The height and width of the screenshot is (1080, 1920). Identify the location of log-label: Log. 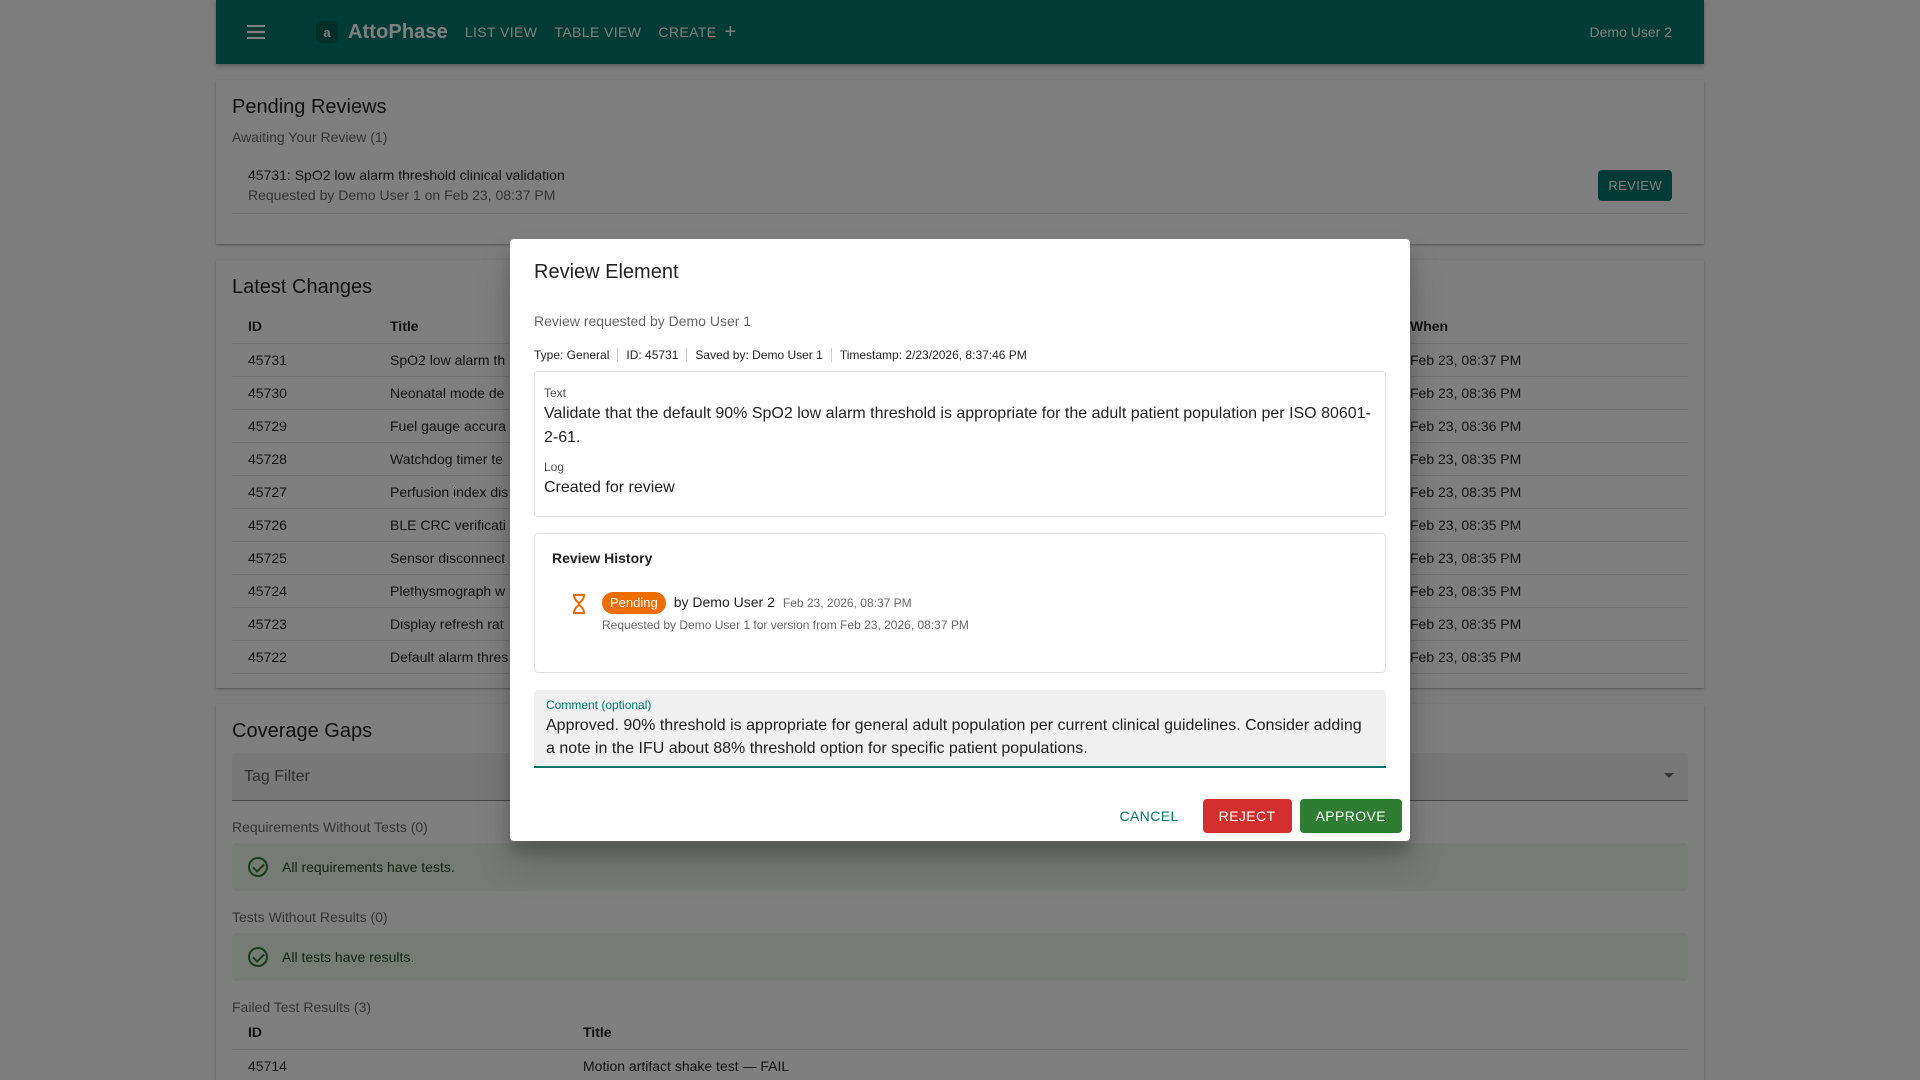
(554, 467).